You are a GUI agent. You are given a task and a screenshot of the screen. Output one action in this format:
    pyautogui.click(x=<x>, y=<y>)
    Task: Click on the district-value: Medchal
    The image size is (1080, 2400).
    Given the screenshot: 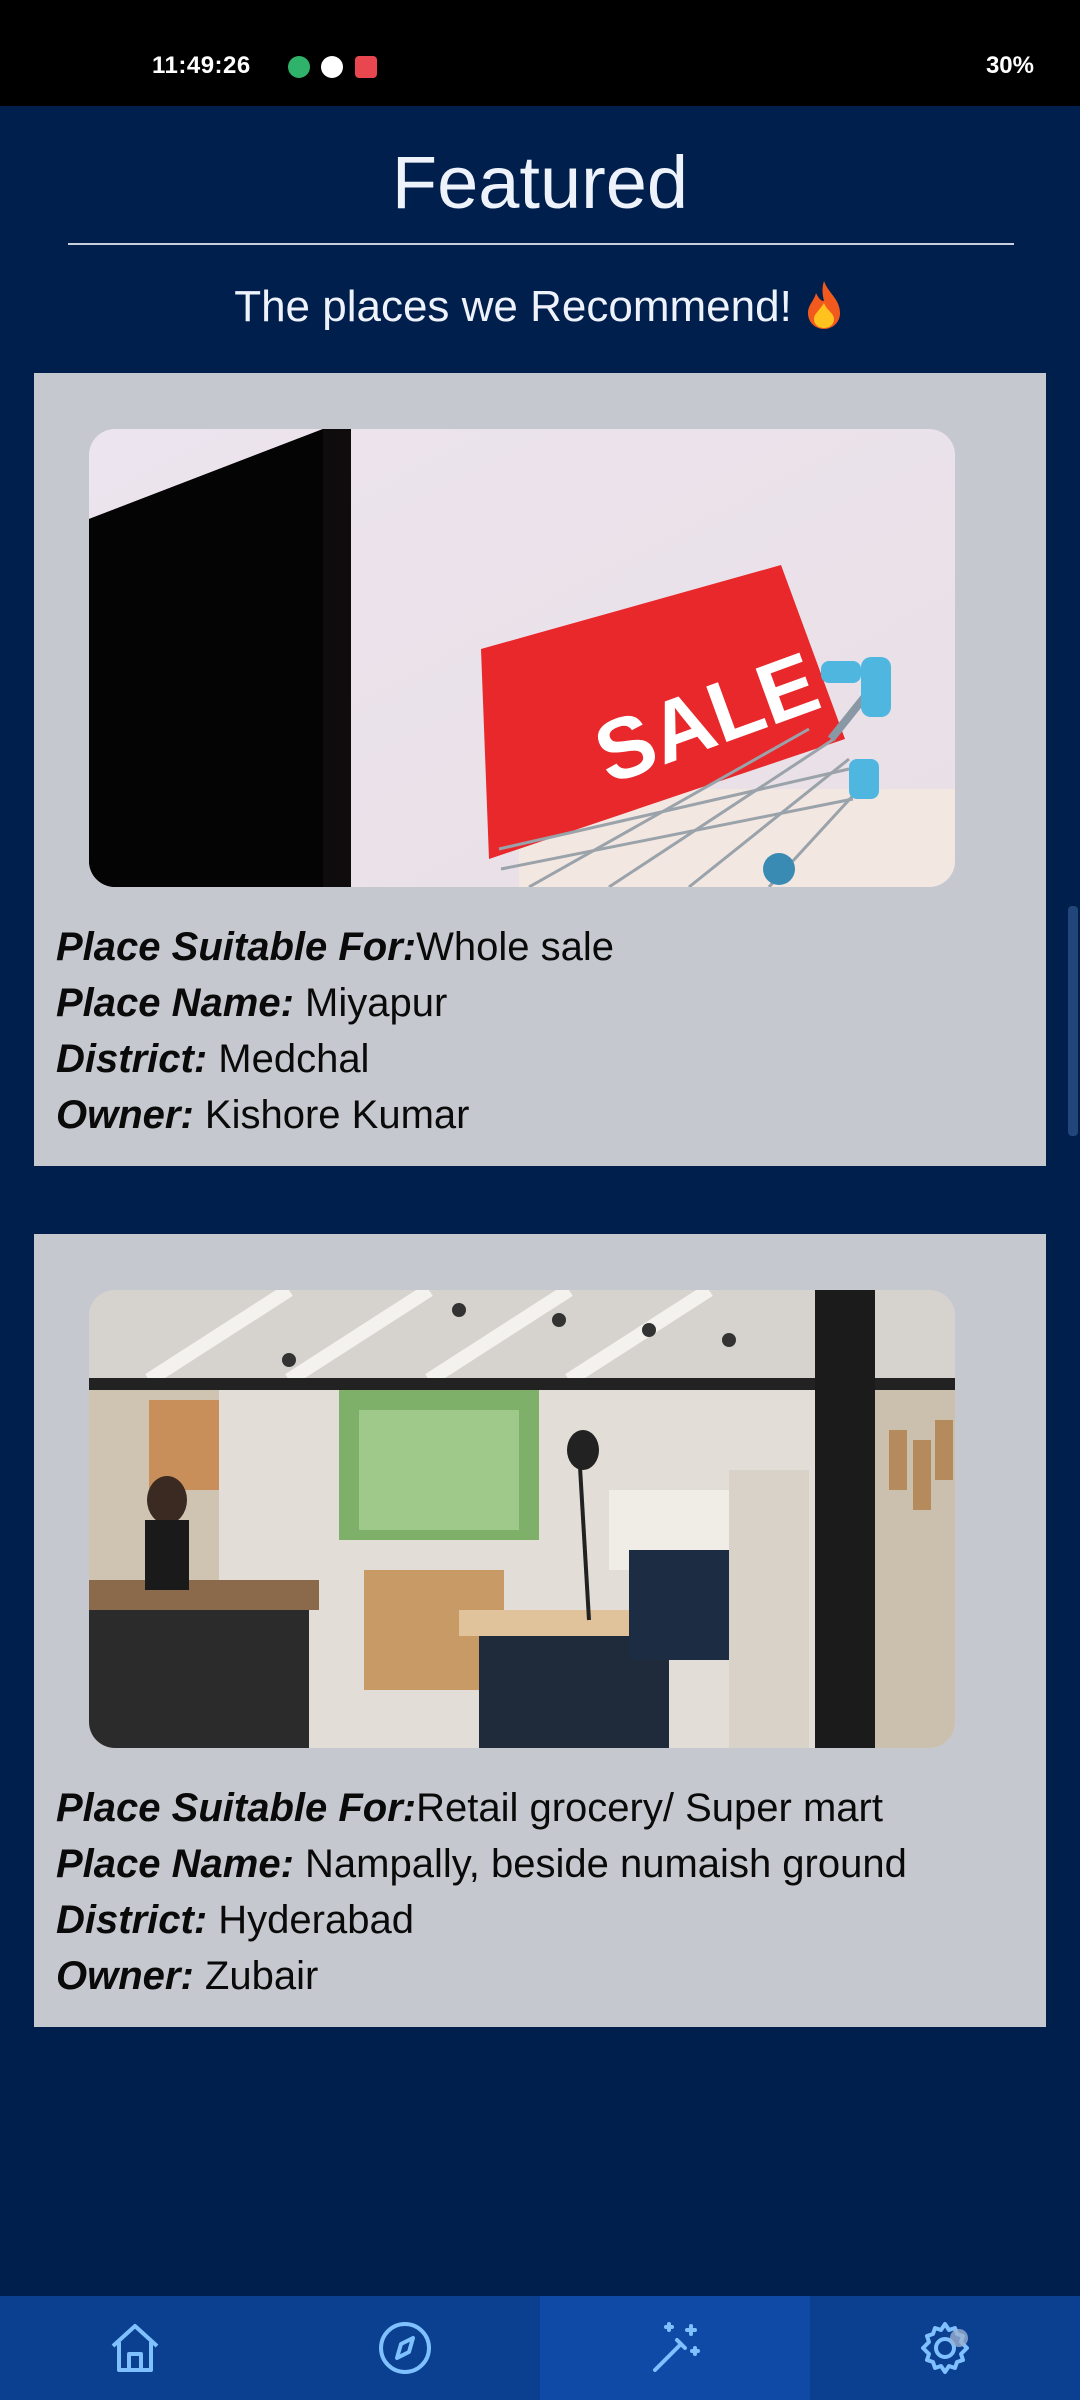 What is the action you would take?
    pyautogui.click(x=288, y=1059)
    